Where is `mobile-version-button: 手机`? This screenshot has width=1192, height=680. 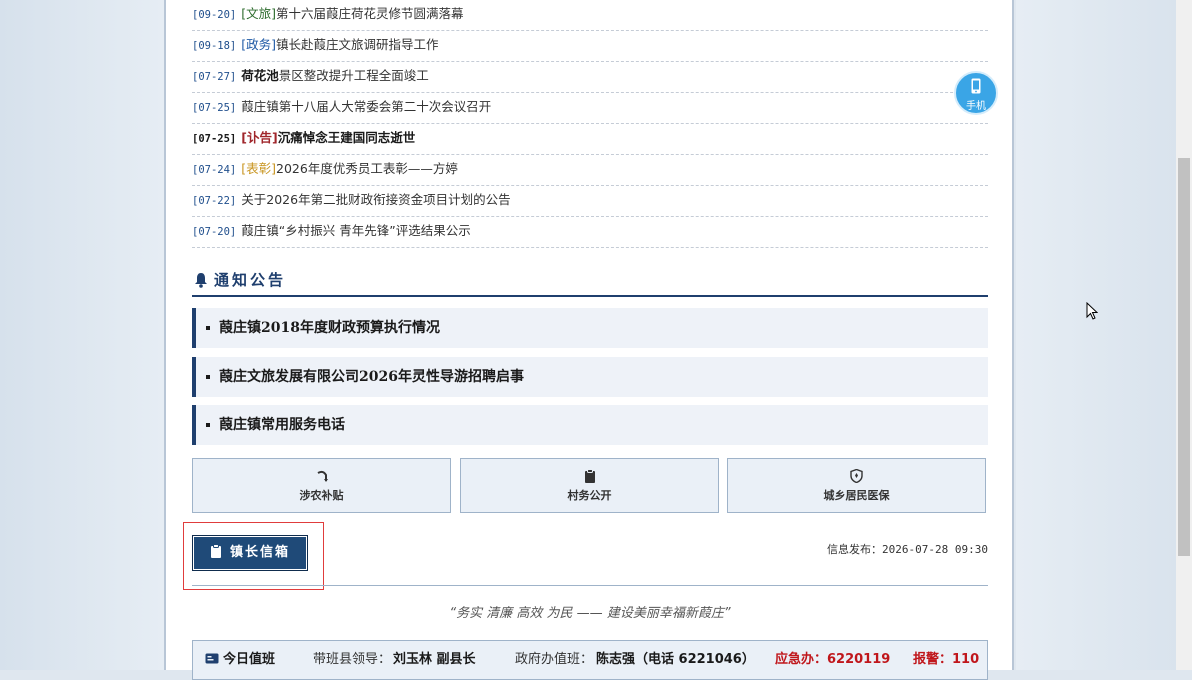
mobile-version-button: 手机 is located at coordinates (976, 93).